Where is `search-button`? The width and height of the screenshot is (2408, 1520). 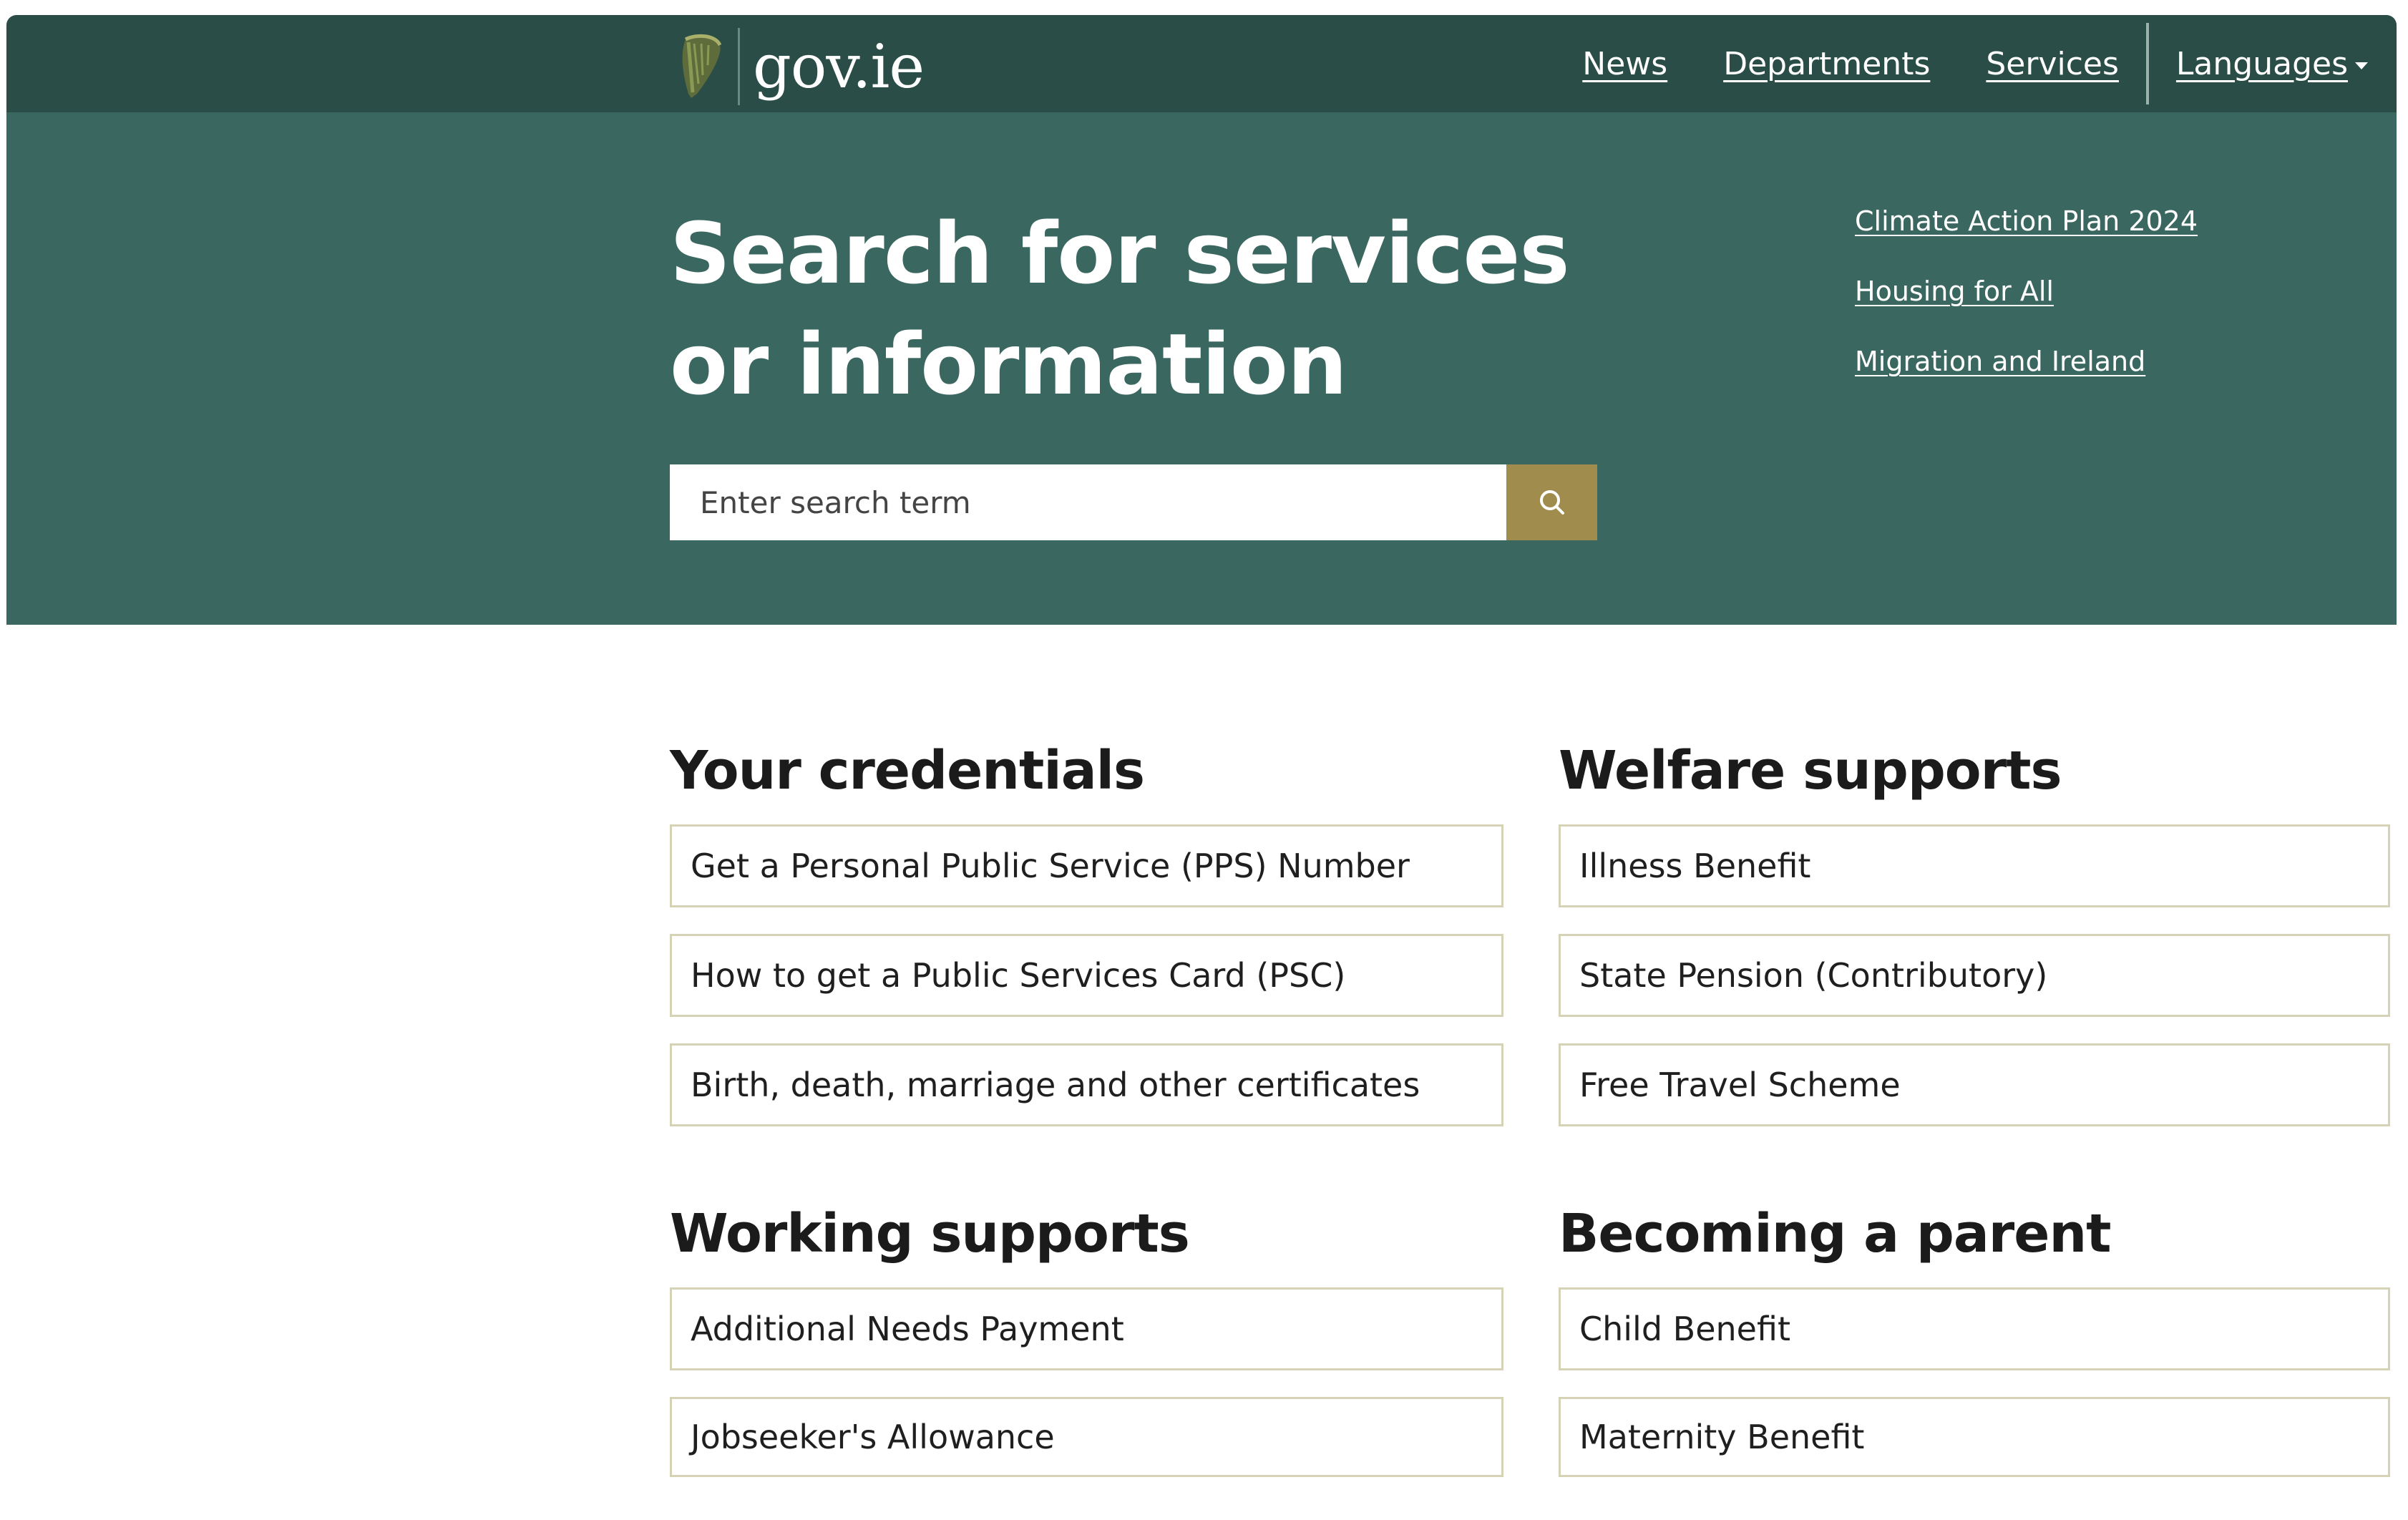 search-button is located at coordinates (1551, 502).